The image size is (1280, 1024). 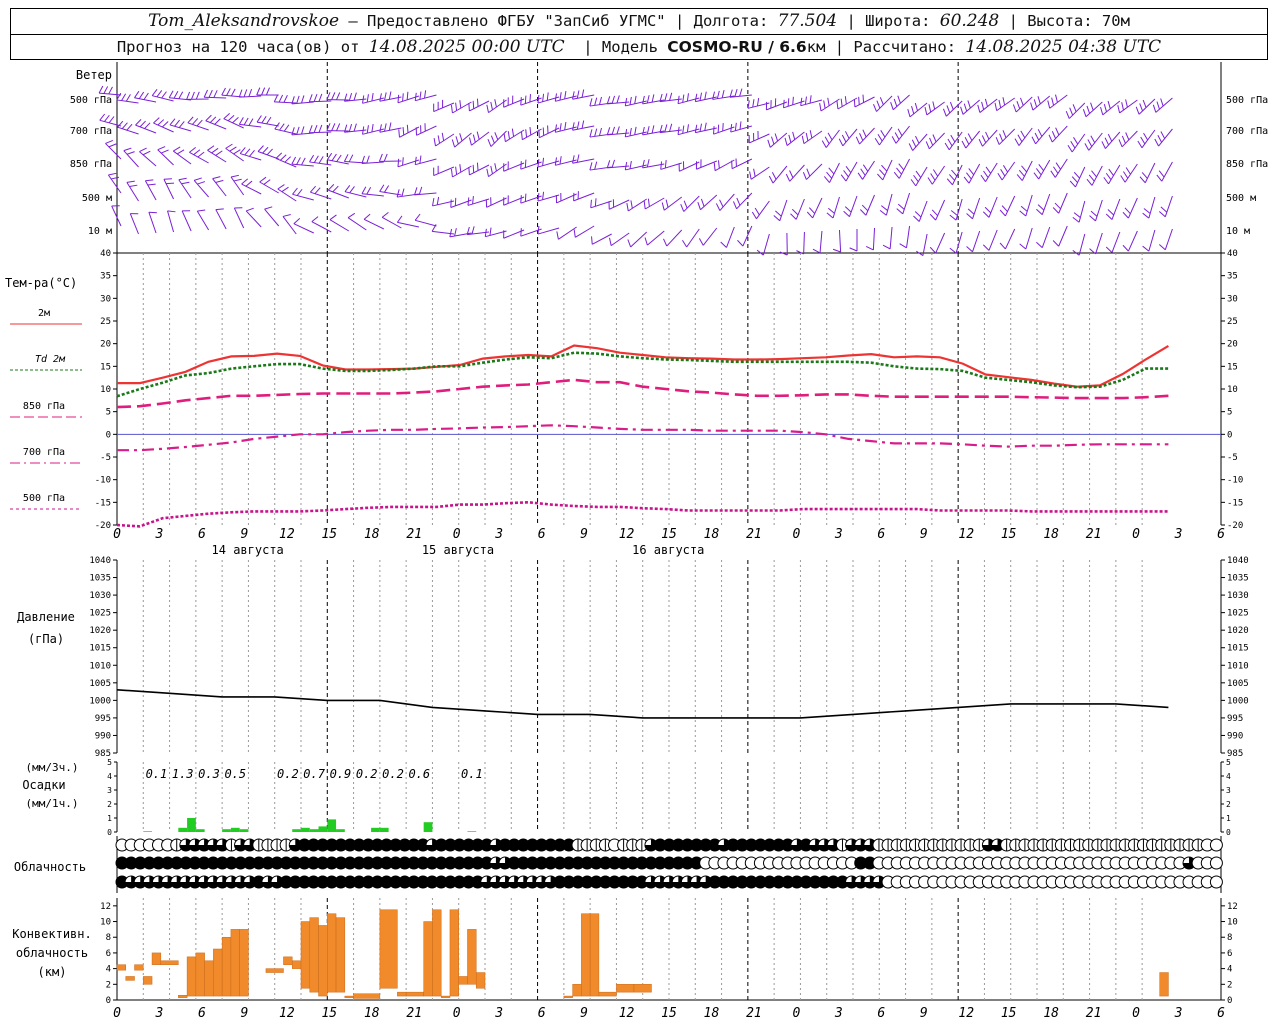 What do you see at coordinates (109, 818) in the screenshot?
I see `precip-ytick-label: 1` at bounding box center [109, 818].